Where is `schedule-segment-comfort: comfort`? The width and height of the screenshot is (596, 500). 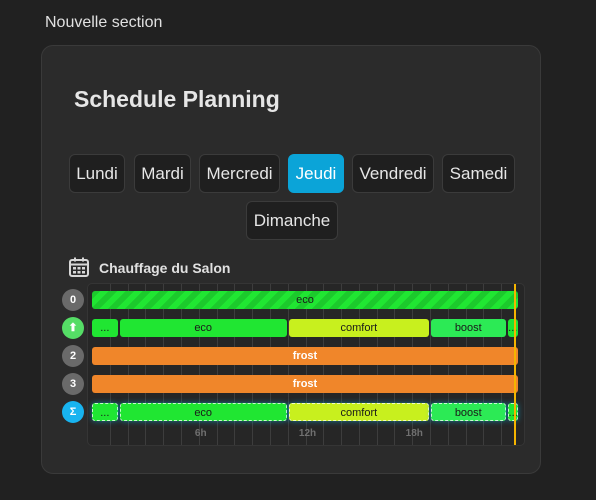 schedule-segment-comfort: comfort is located at coordinates (359, 328).